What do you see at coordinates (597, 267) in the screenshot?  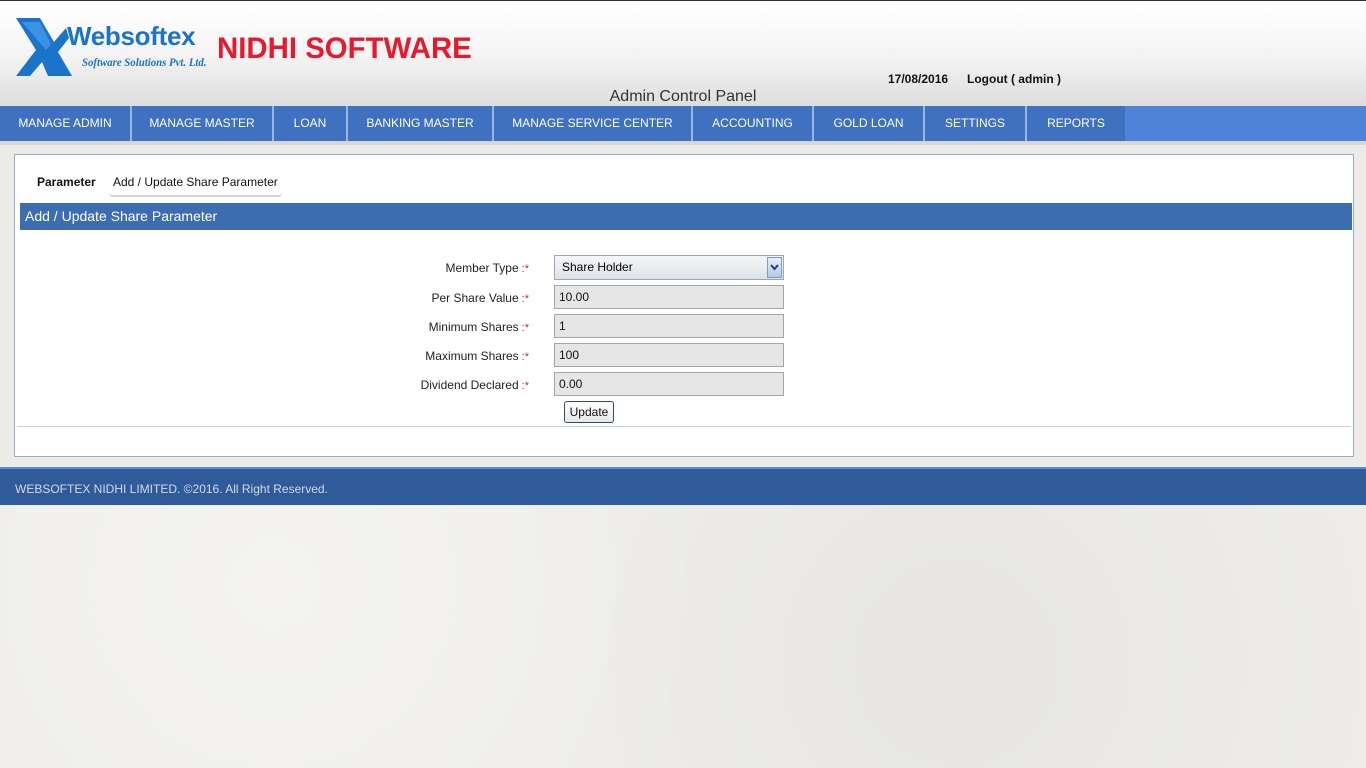 I see `member-type-value: Share Holder` at bounding box center [597, 267].